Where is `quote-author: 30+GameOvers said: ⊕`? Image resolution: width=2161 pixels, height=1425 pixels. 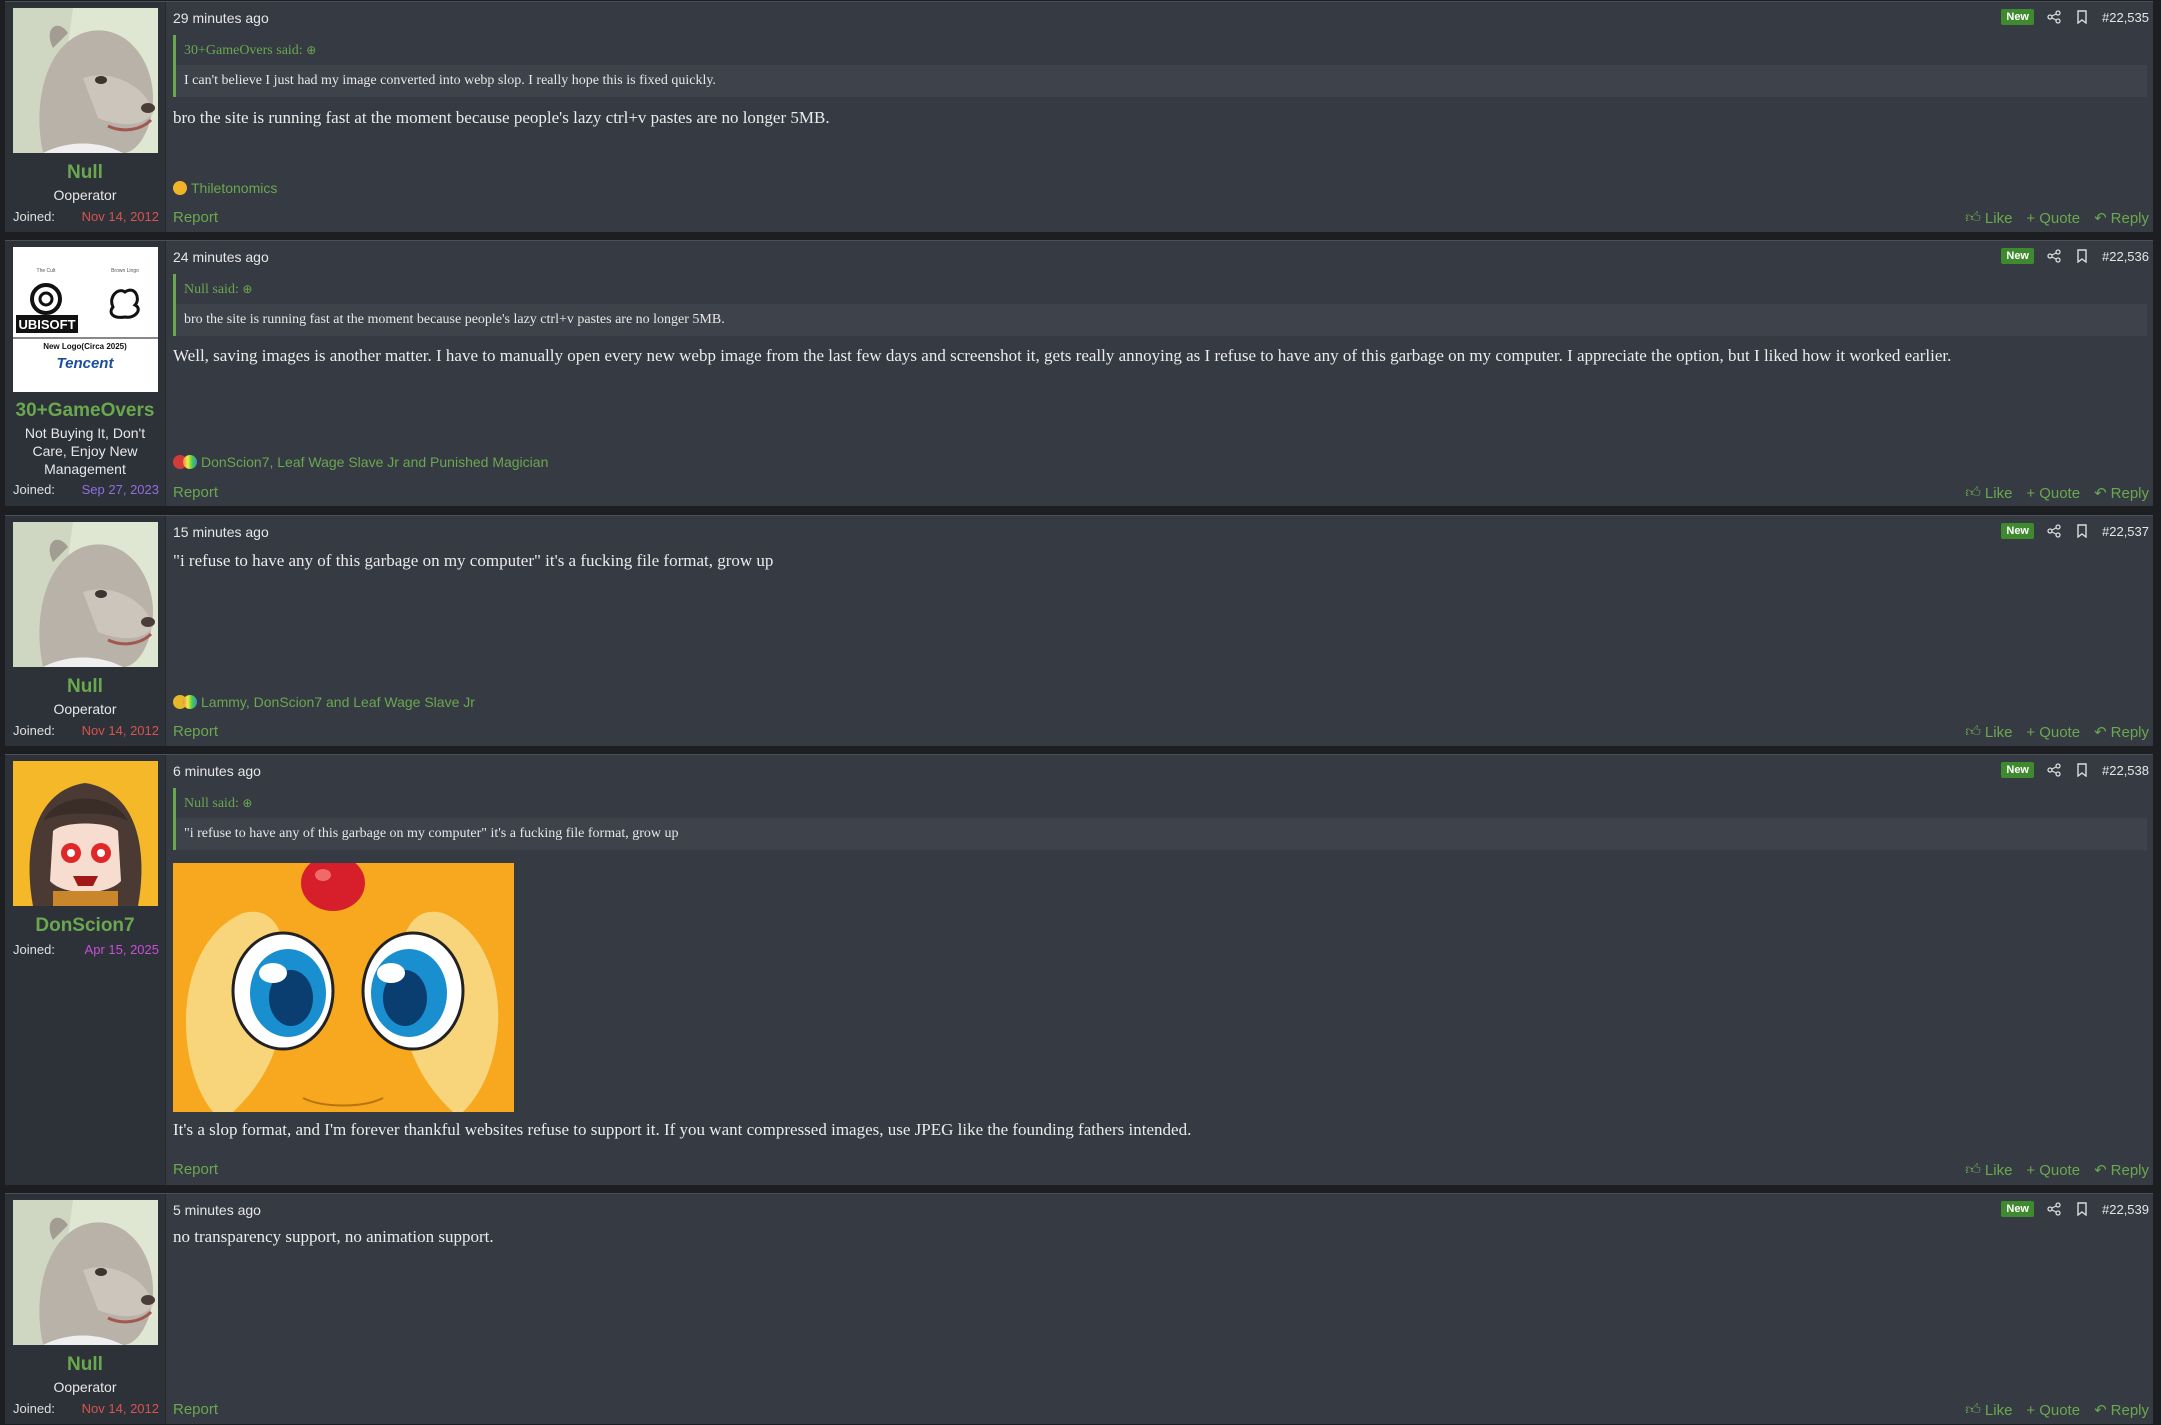
quote-author: 30+GameOvers said: ⊕ is located at coordinates (1161, 50).